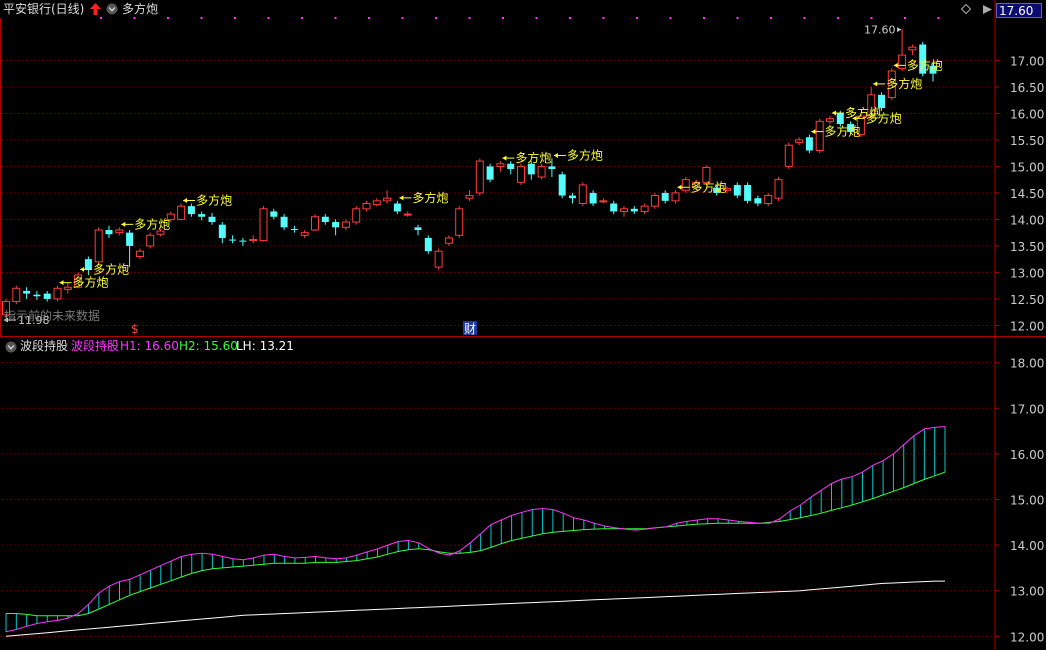 Image resolution: width=1046 pixels, height=650 pixels. Describe the element at coordinates (265, 346) in the screenshot. I see `legend-lh: LH: 13.21` at that location.